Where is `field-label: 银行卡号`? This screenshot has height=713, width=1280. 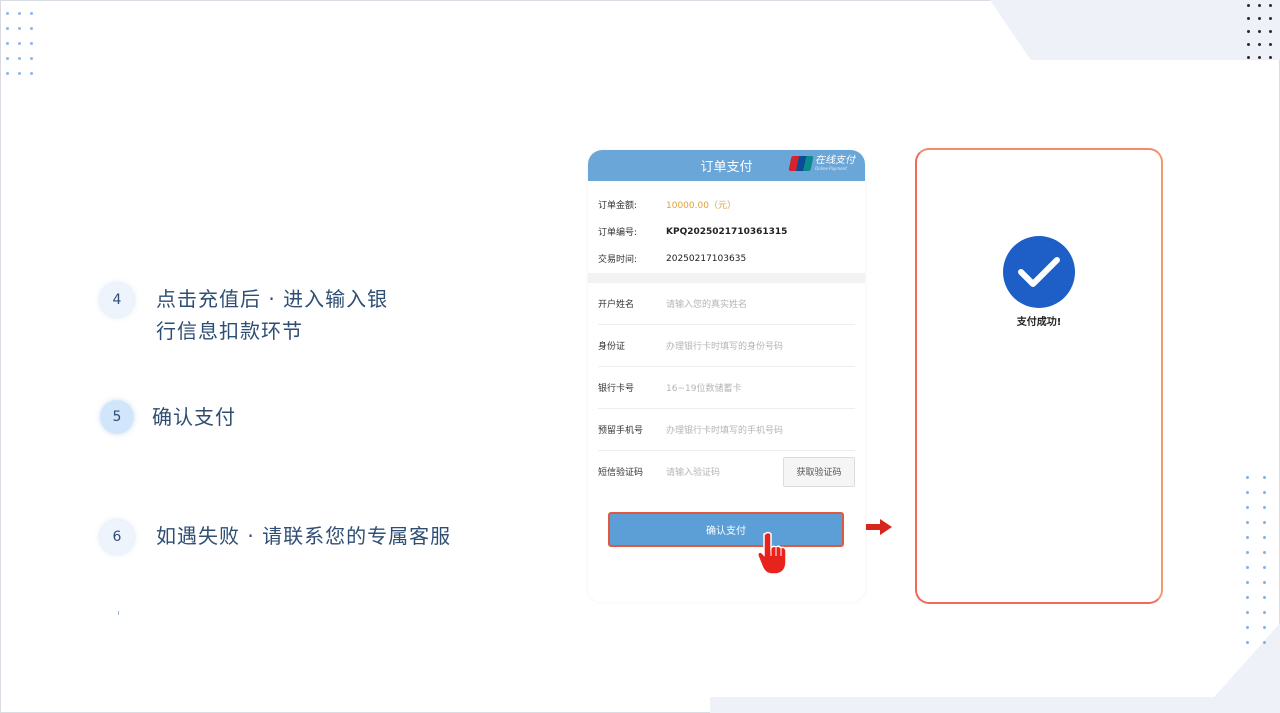 field-label: 银行卡号 is located at coordinates (616, 389).